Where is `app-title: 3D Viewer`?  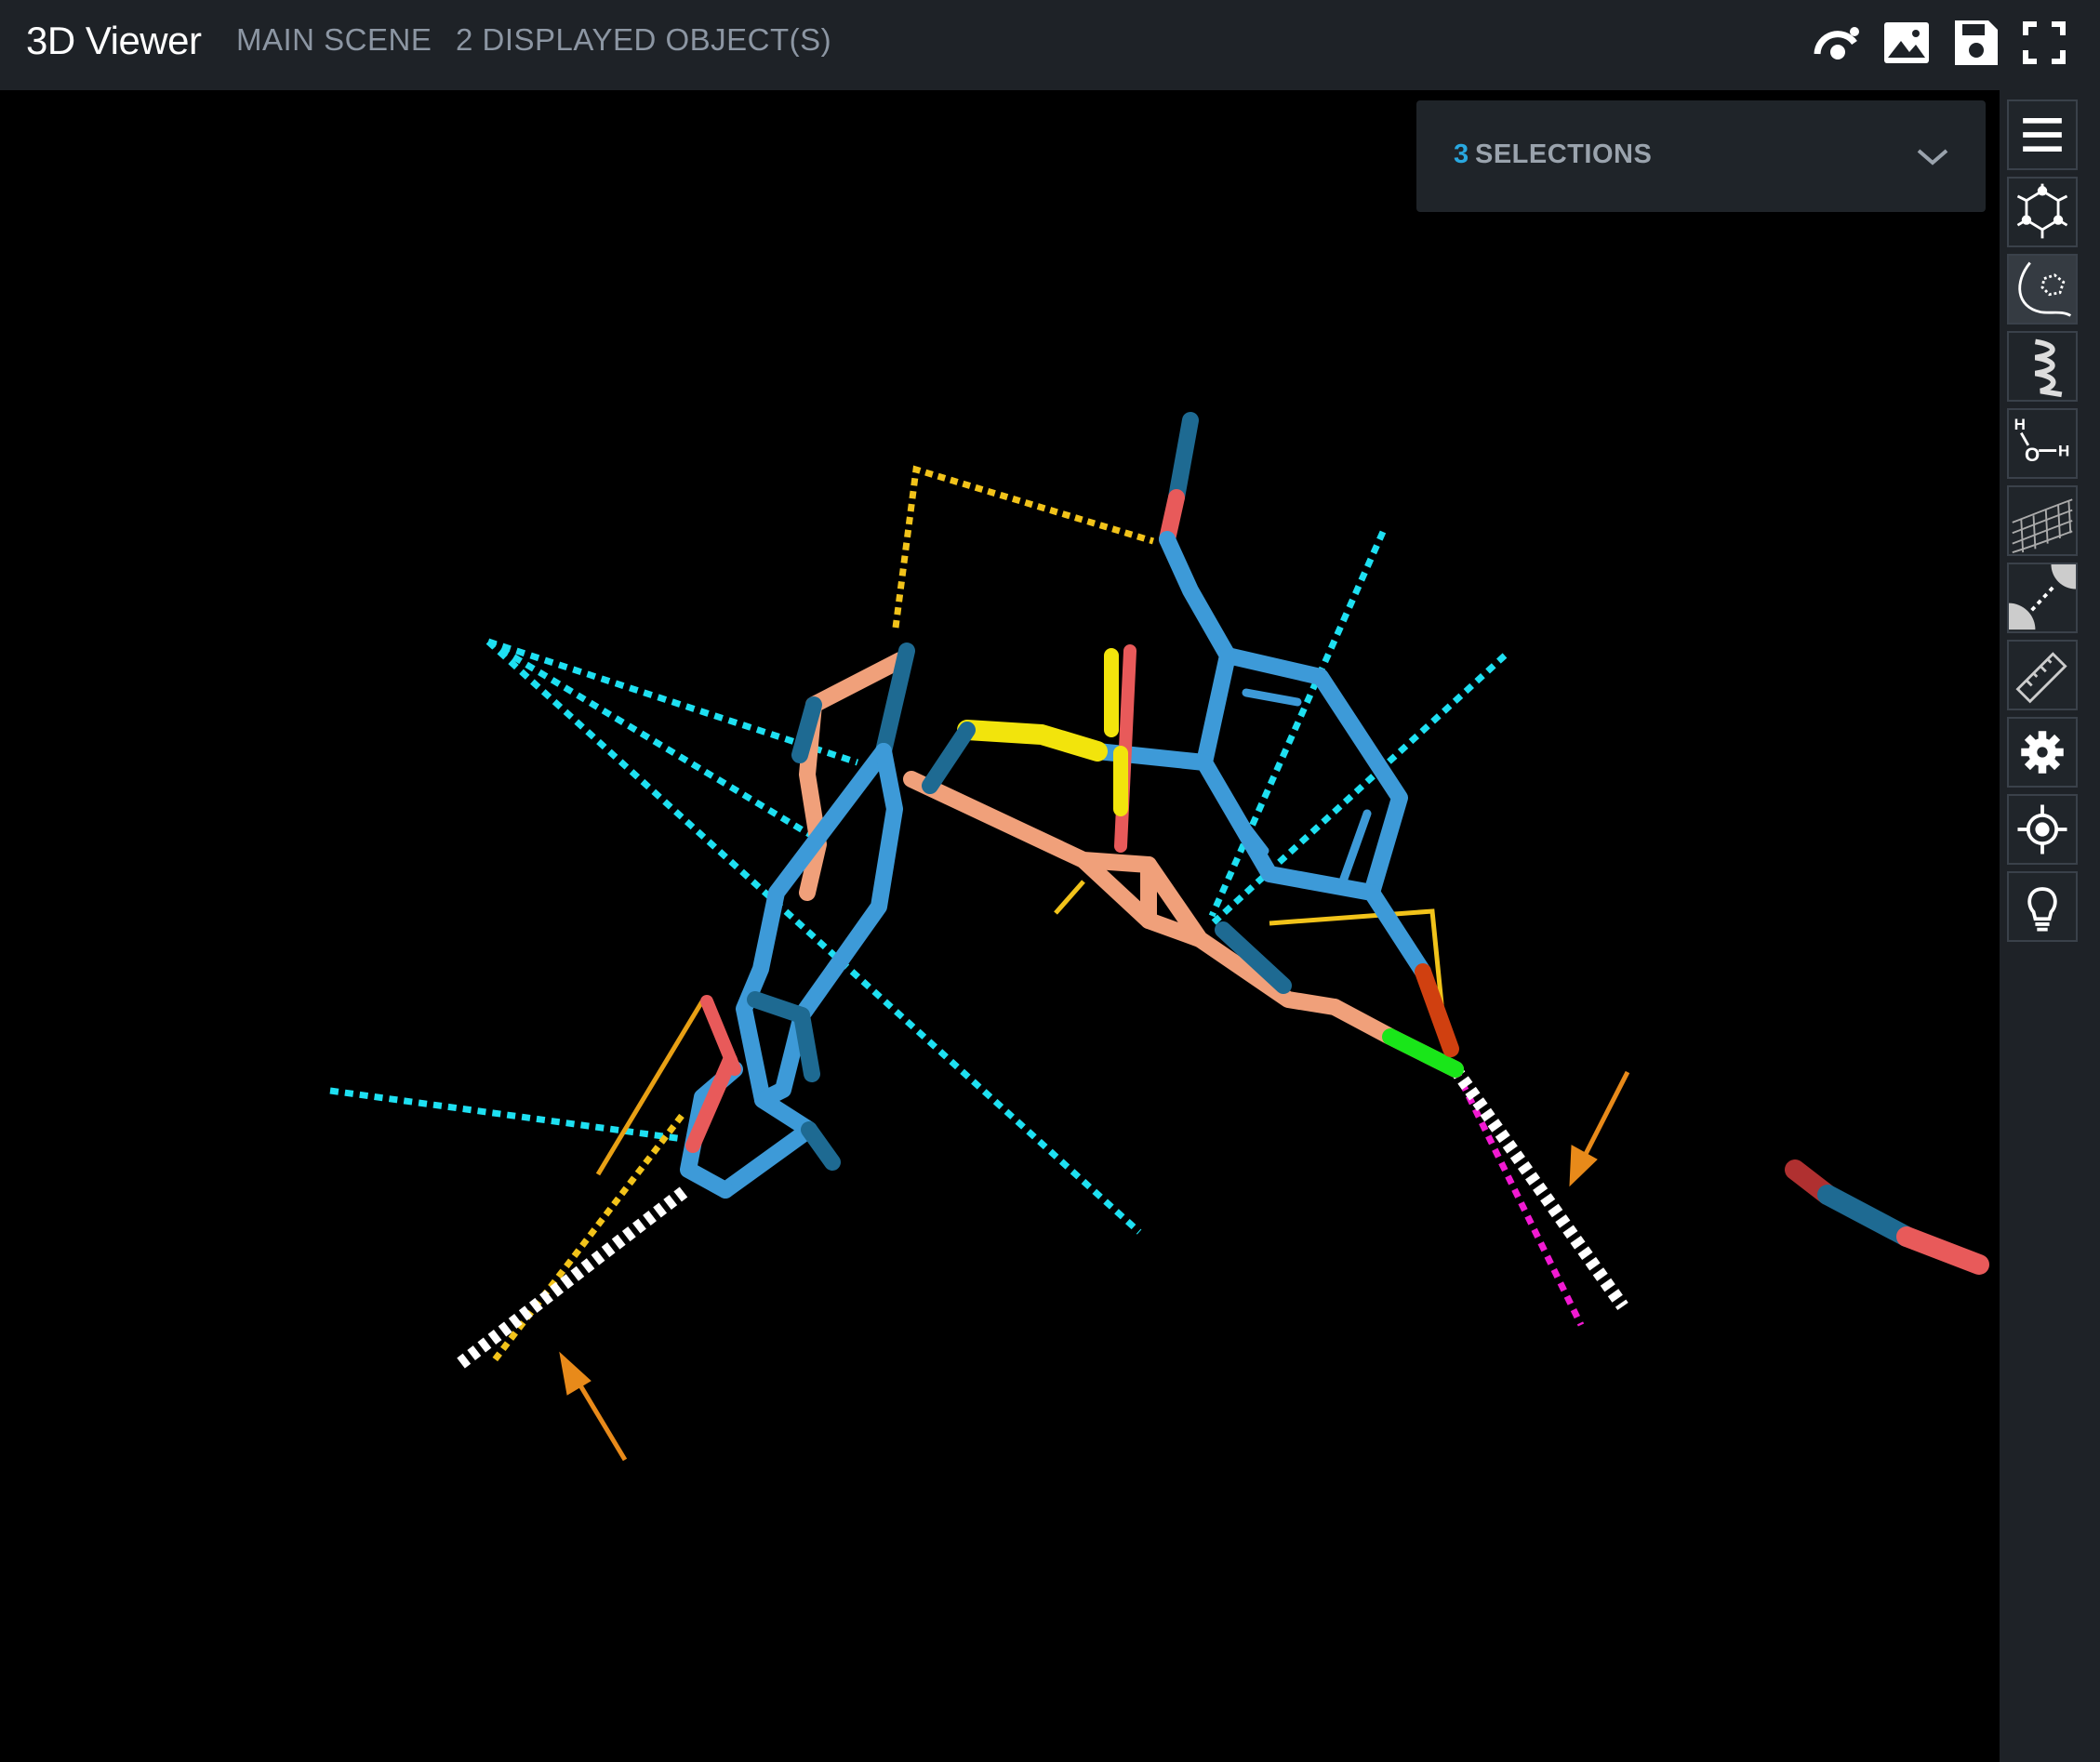 app-title: 3D Viewer is located at coordinates (114, 40).